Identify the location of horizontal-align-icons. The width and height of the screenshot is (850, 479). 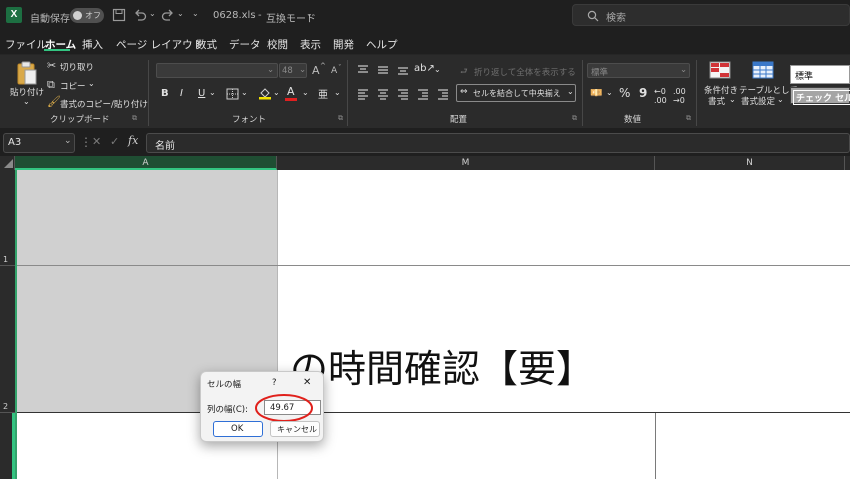
(406, 94).